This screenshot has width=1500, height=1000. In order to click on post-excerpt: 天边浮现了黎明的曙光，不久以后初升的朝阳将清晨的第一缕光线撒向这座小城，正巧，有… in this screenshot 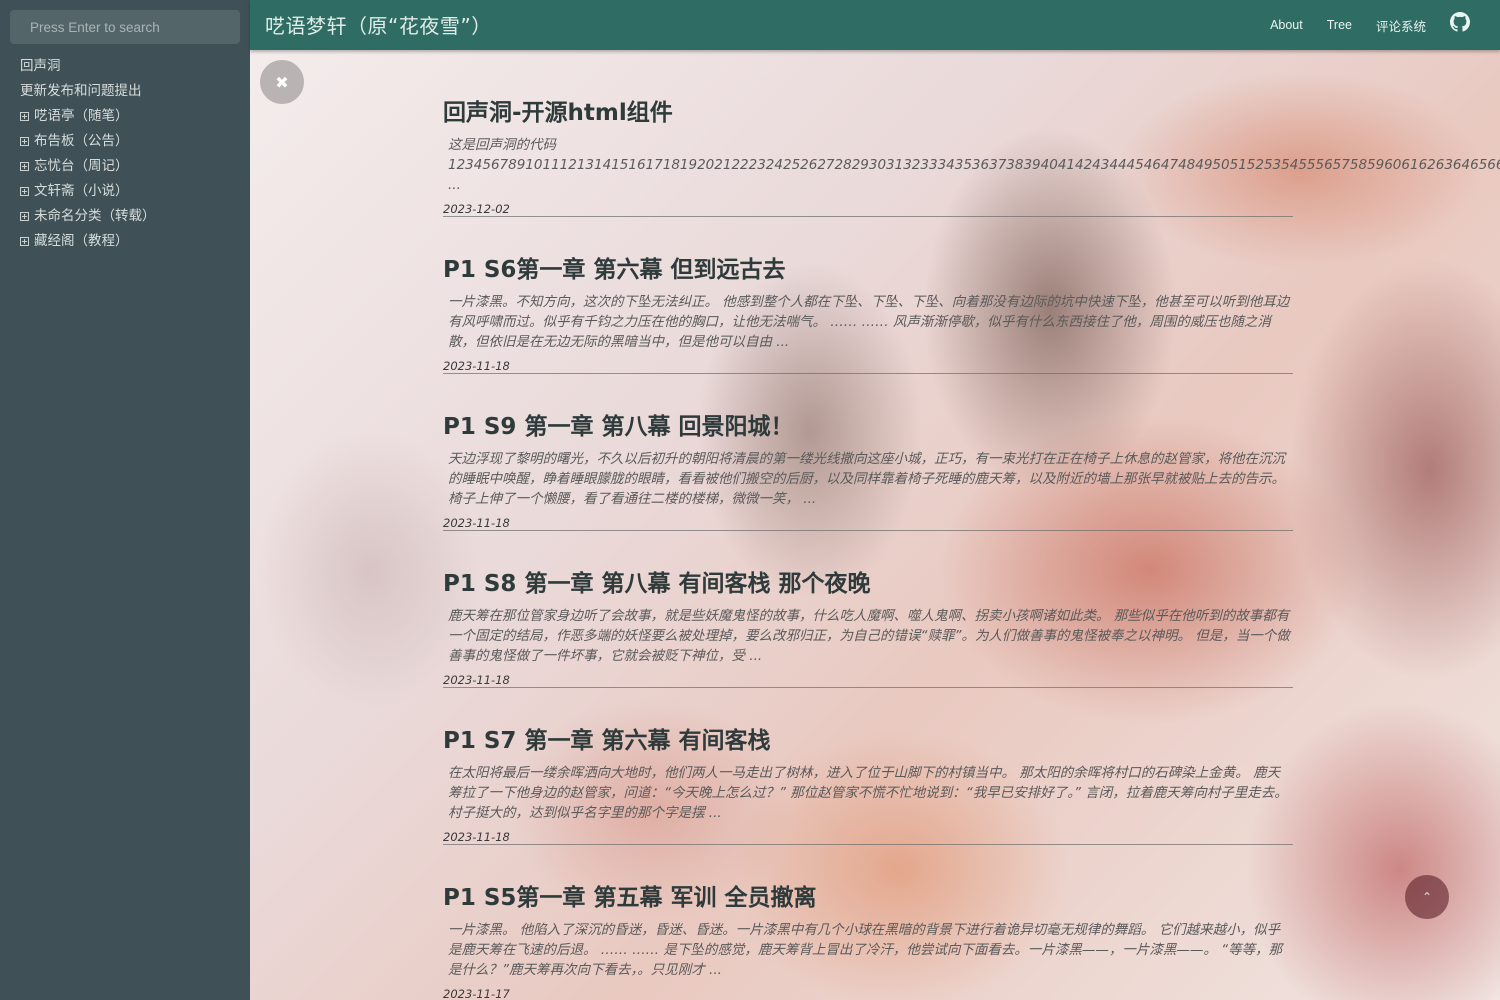, I will do `click(866, 479)`.